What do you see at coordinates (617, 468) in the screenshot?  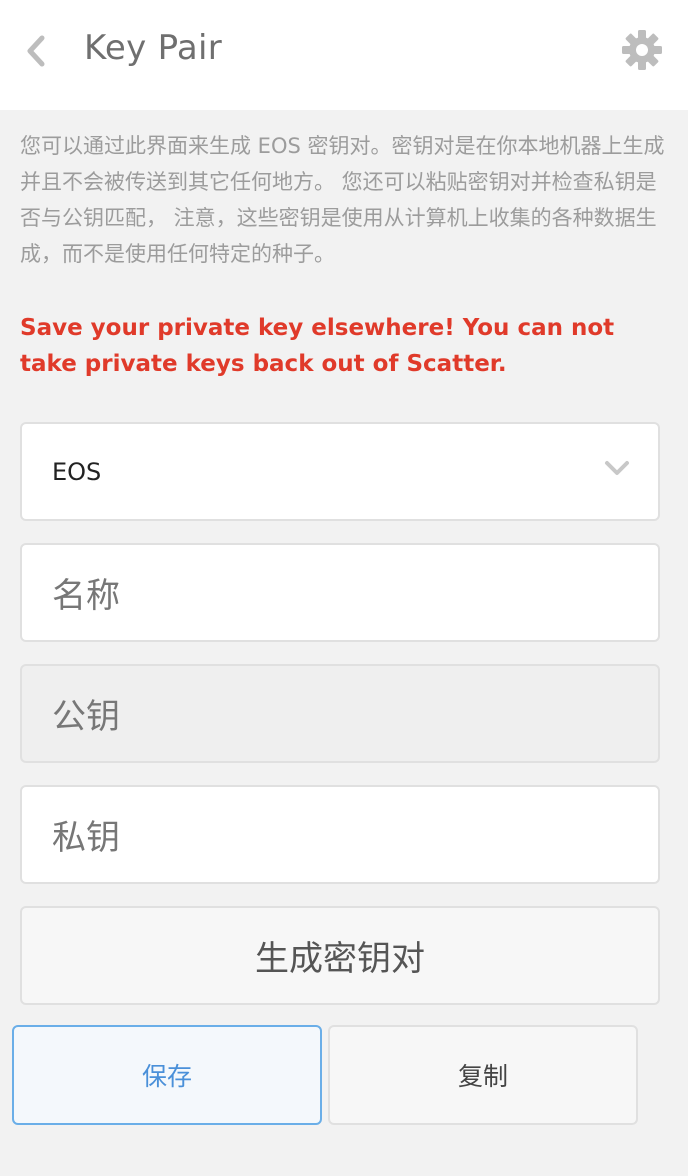 I see `chevron-down-icon` at bounding box center [617, 468].